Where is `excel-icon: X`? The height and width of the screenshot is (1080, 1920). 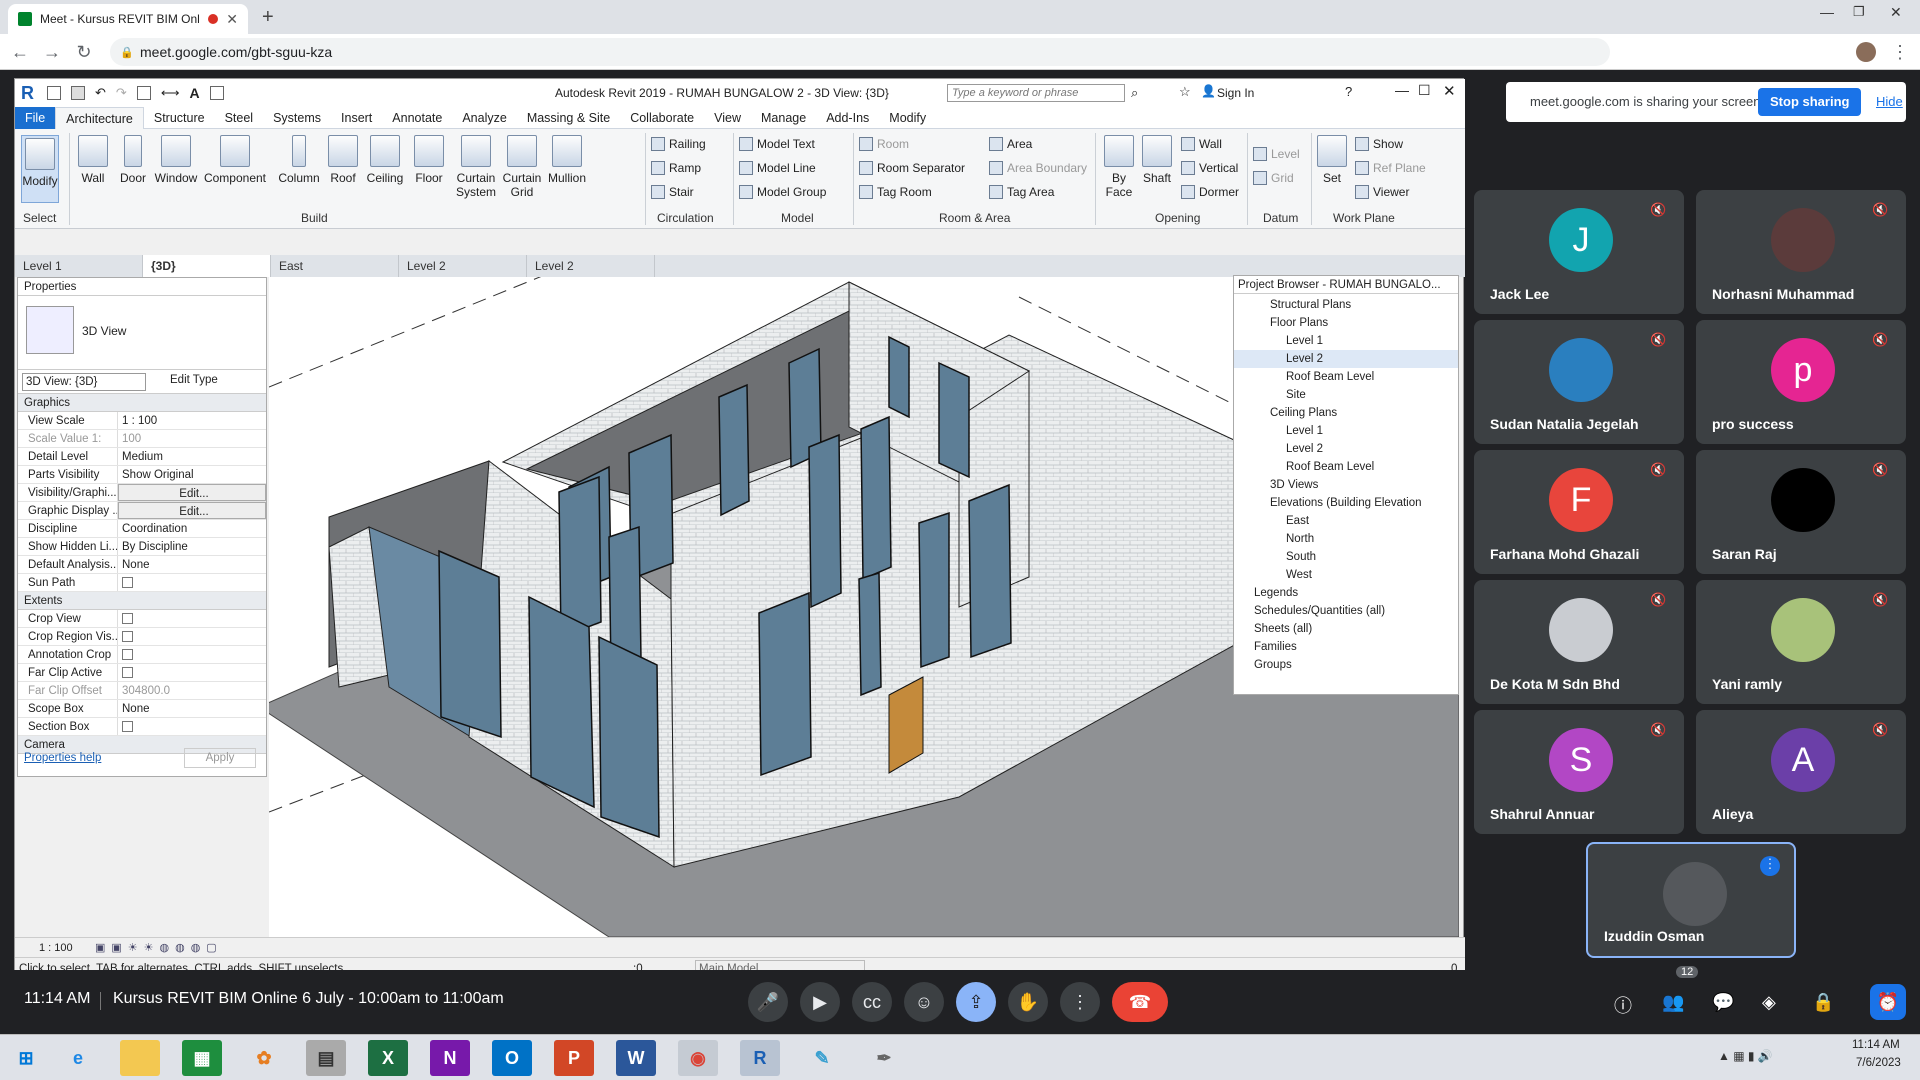
excel-icon: X is located at coordinates (388, 1058).